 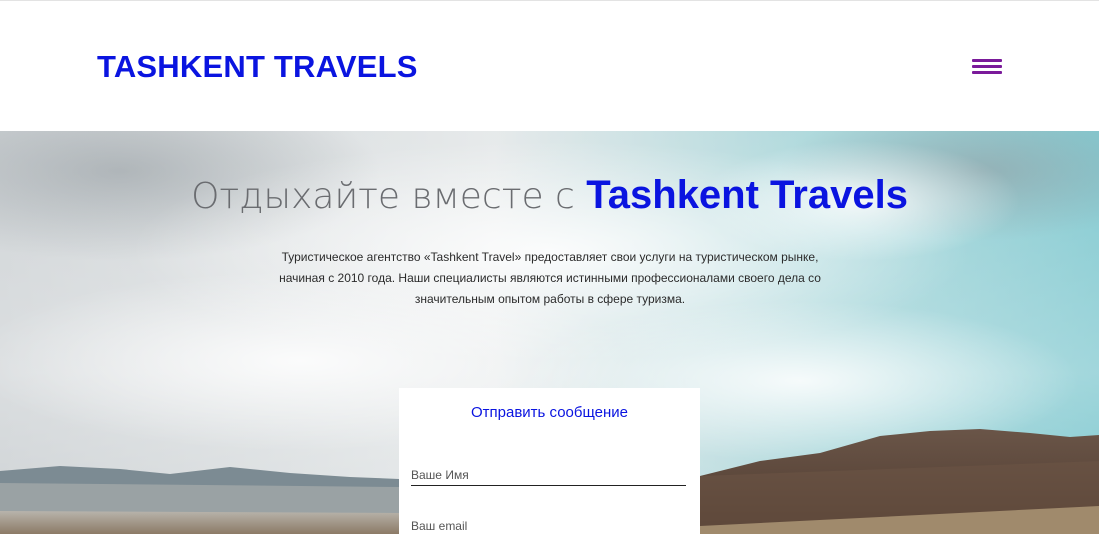 What do you see at coordinates (389, 196) in the screenshot?
I see `hero-title-prefix: Отдыхайте вместе с` at bounding box center [389, 196].